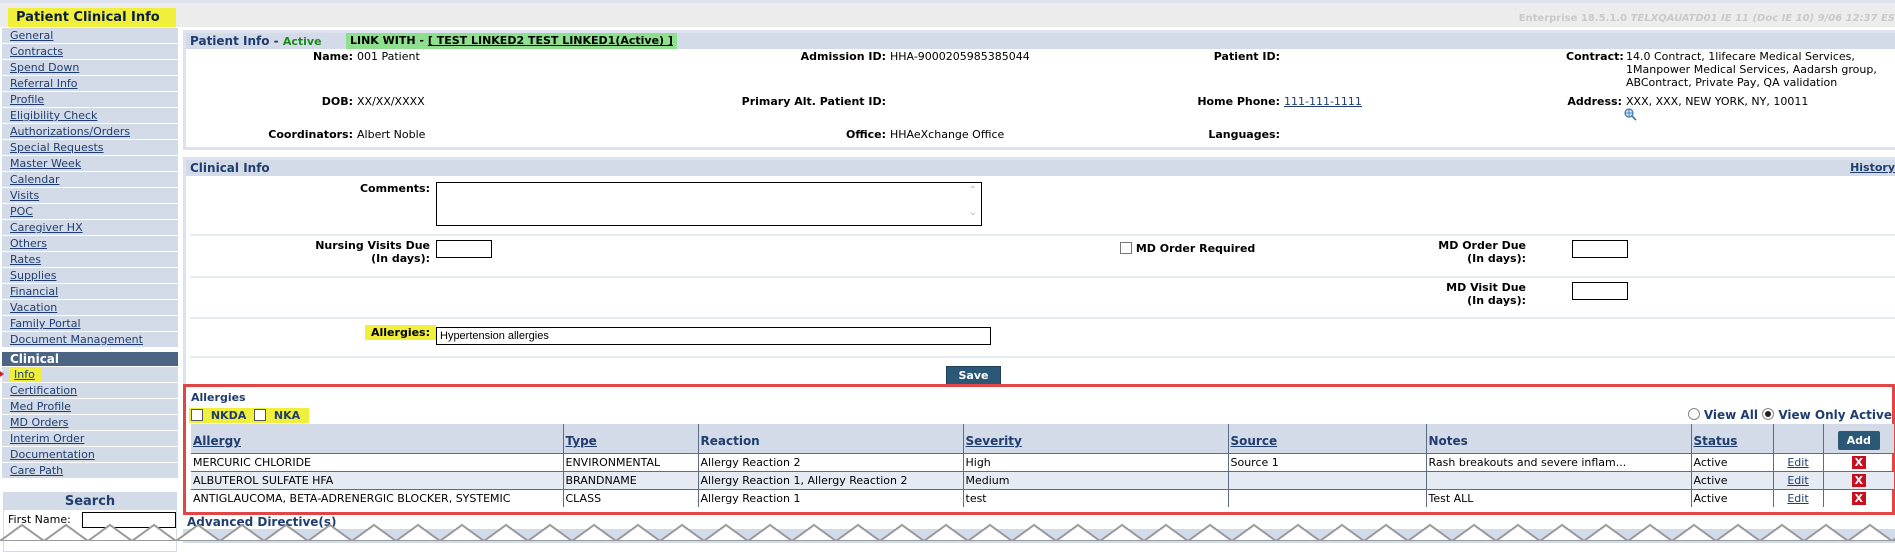 This screenshot has width=1895, height=552. Describe the element at coordinates (90, 243) in the screenshot. I see `sidebar-item-others: Others` at that location.